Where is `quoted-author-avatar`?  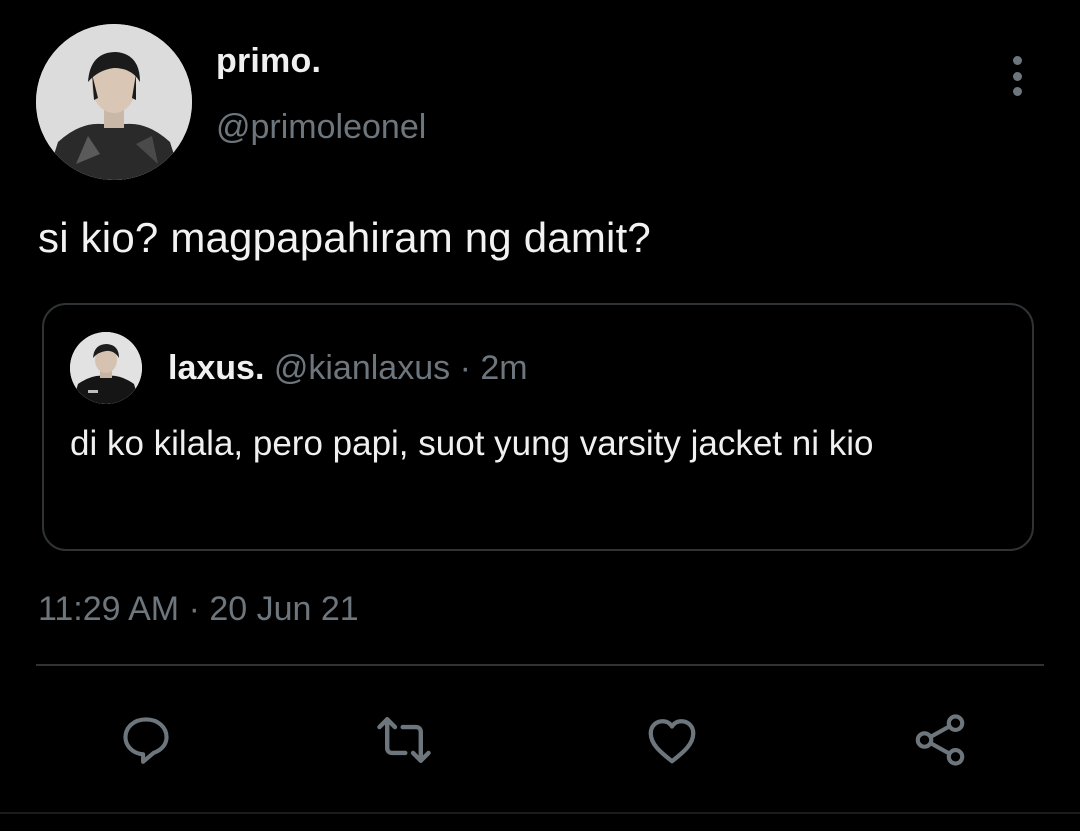
quoted-author-avatar is located at coordinates (106, 368).